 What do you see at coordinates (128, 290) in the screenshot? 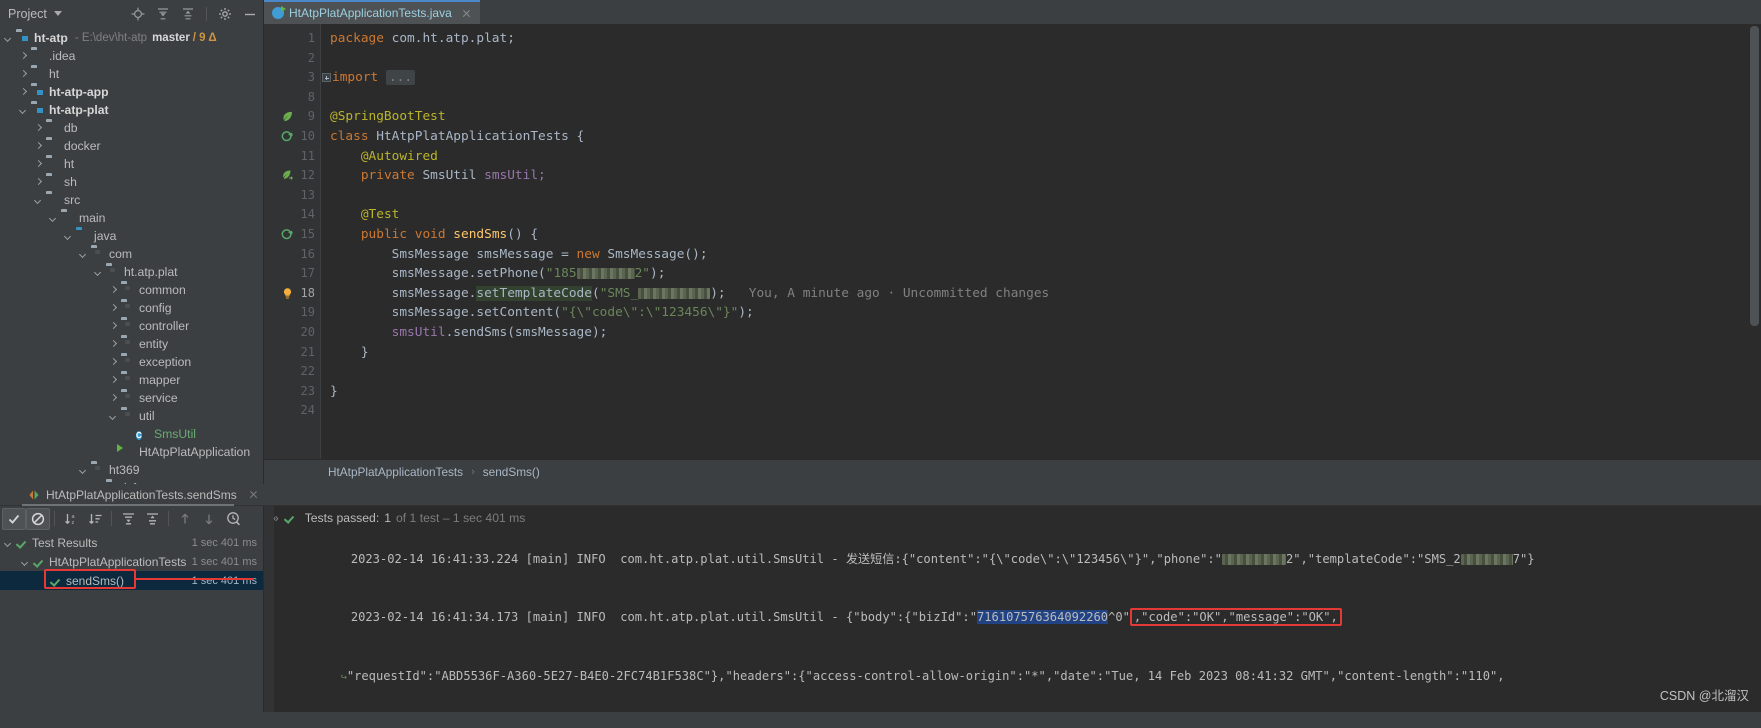
I see `package-folder-icon` at bounding box center [128, 290].